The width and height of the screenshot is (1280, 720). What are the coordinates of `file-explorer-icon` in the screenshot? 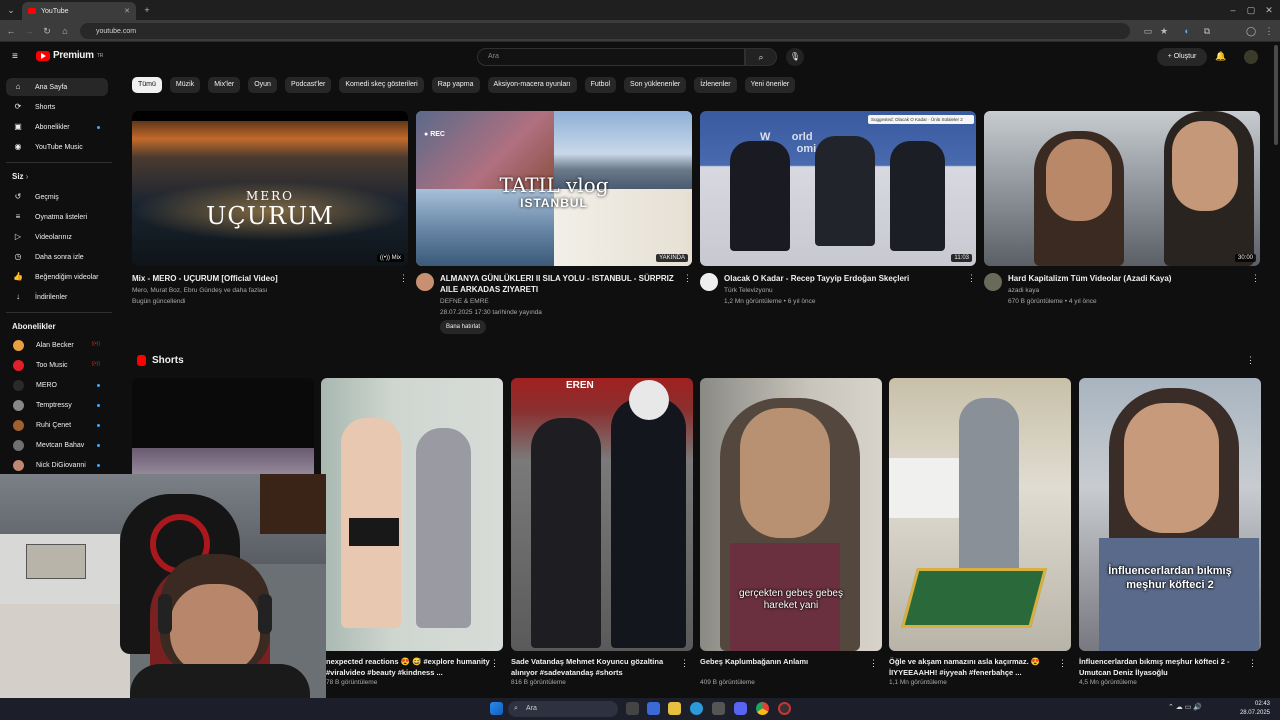 It's located at (674, 708).